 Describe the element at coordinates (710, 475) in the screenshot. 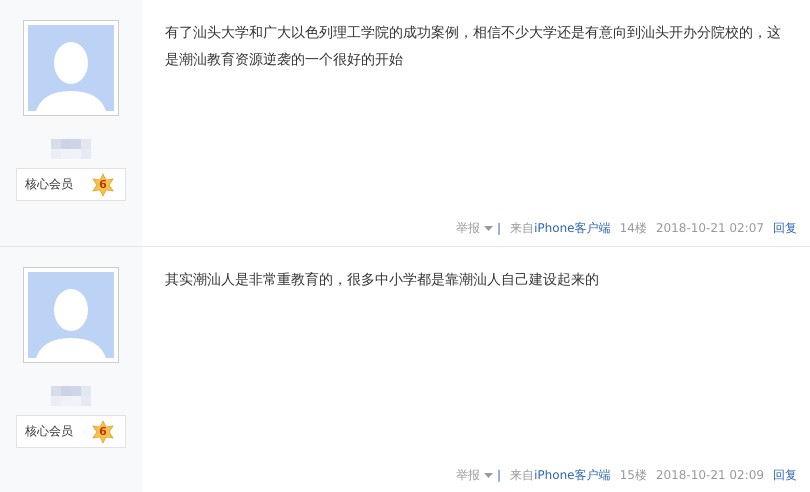

I see `post-time: 2018-10-21 02:09` at that location.